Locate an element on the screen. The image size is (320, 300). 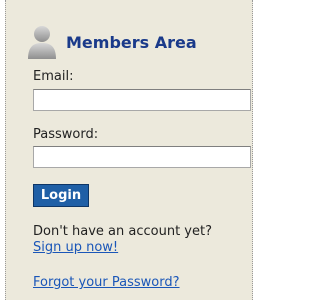
email-field is located at coordinates (142, 100).